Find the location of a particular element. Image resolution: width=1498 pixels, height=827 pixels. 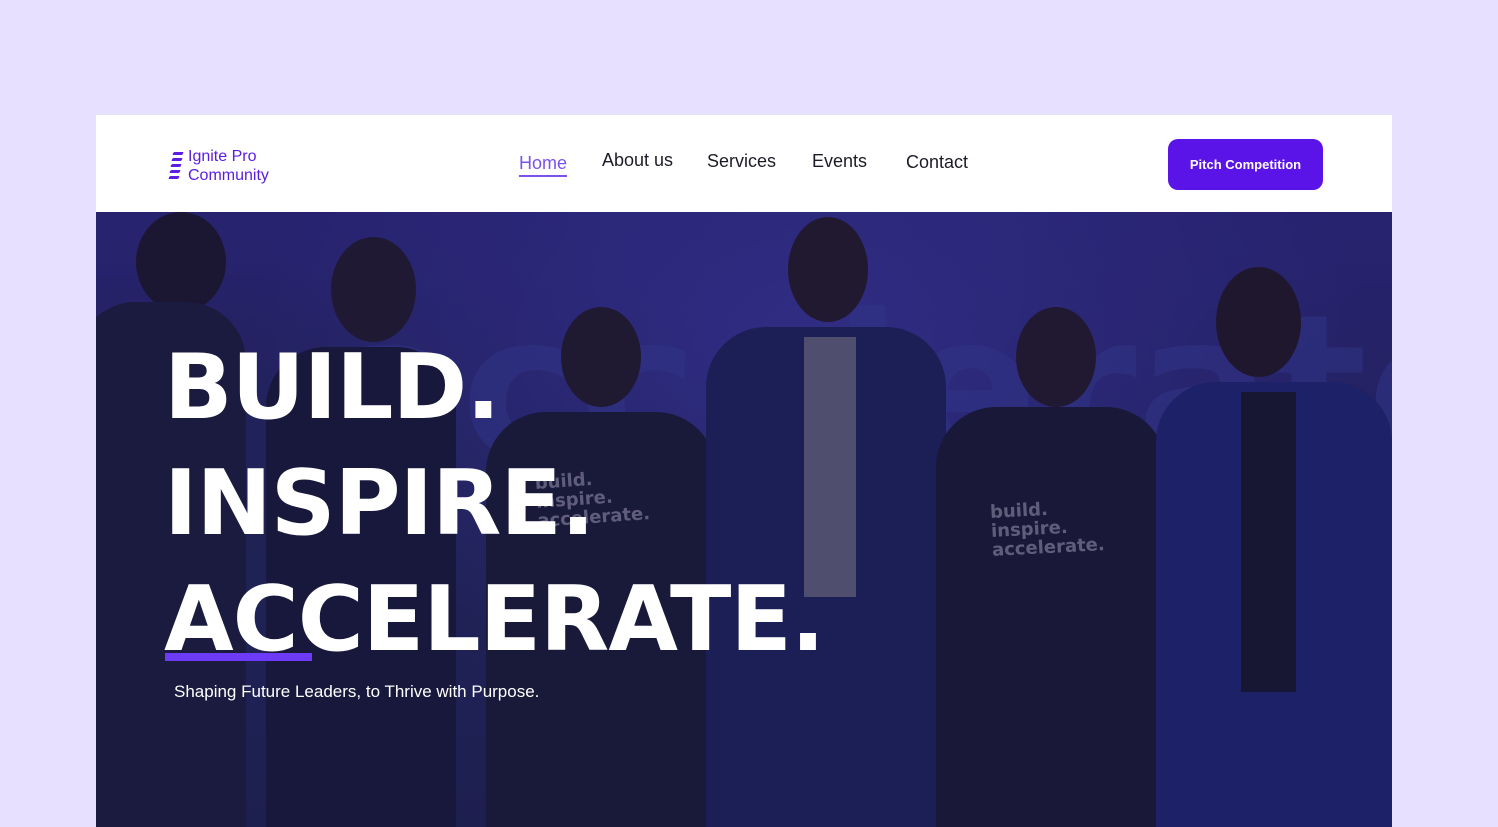

nav-services: Services is located at coordinates (741, 161).